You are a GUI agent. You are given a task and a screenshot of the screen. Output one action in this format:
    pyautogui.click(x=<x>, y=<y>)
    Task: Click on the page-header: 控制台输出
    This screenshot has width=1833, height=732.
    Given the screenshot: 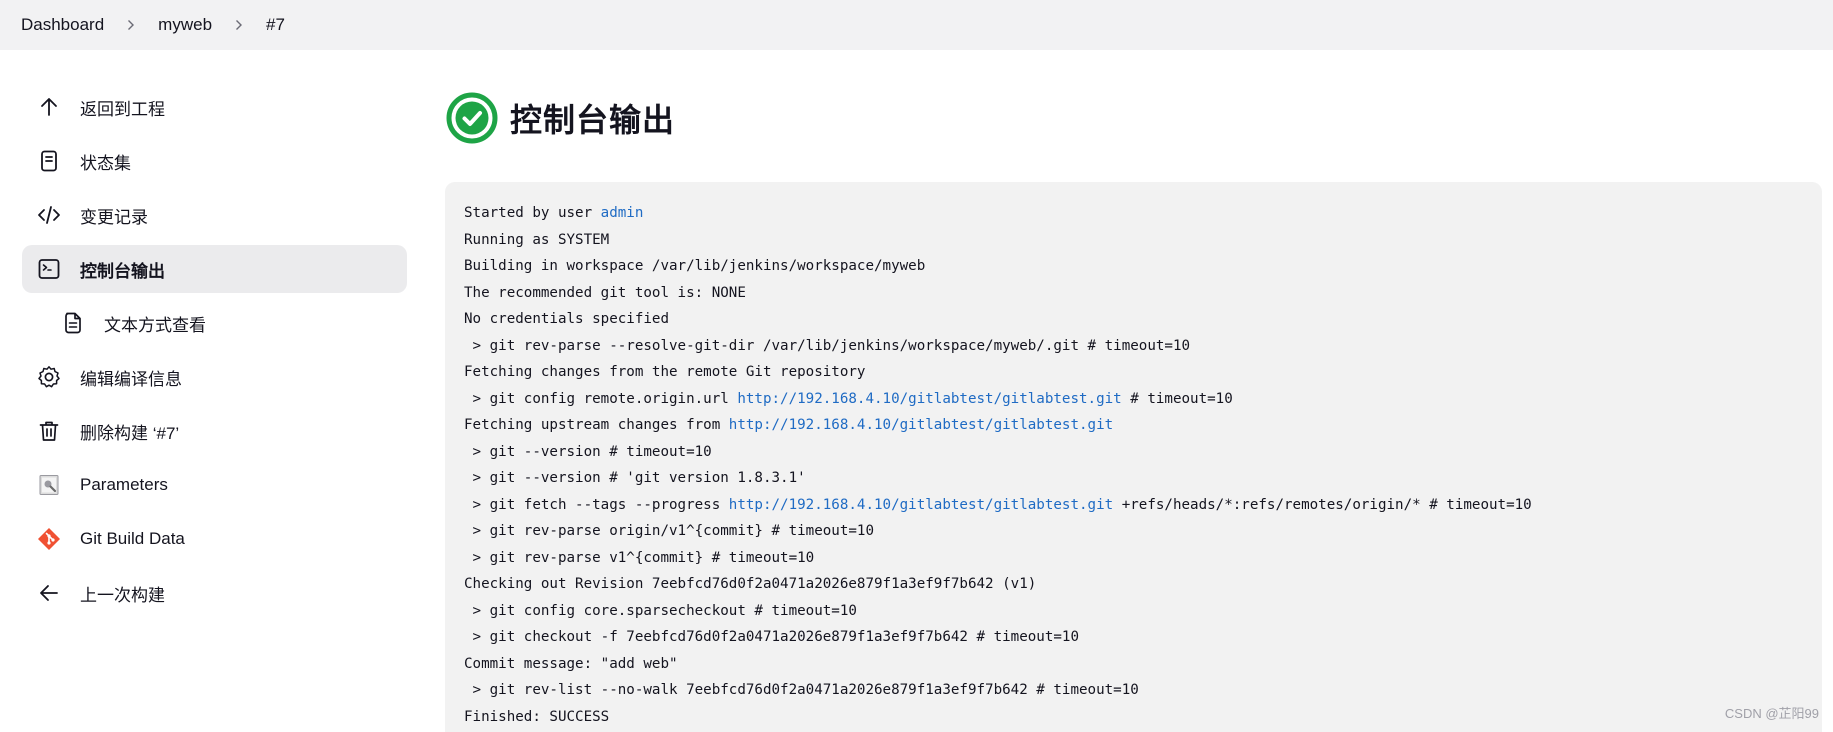 What is the action you would take?
    pyautogui.click(x=560, y=118)
    